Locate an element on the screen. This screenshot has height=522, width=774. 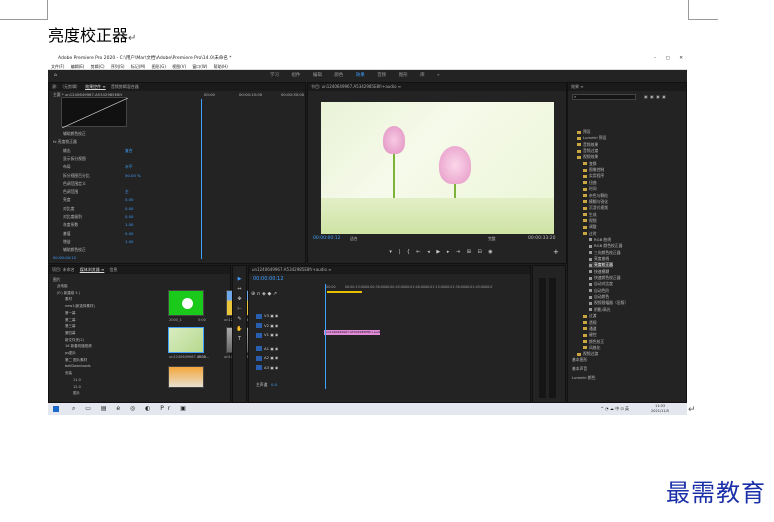
menu-graphics: 图形(G) is located at coordinates (159, 66).